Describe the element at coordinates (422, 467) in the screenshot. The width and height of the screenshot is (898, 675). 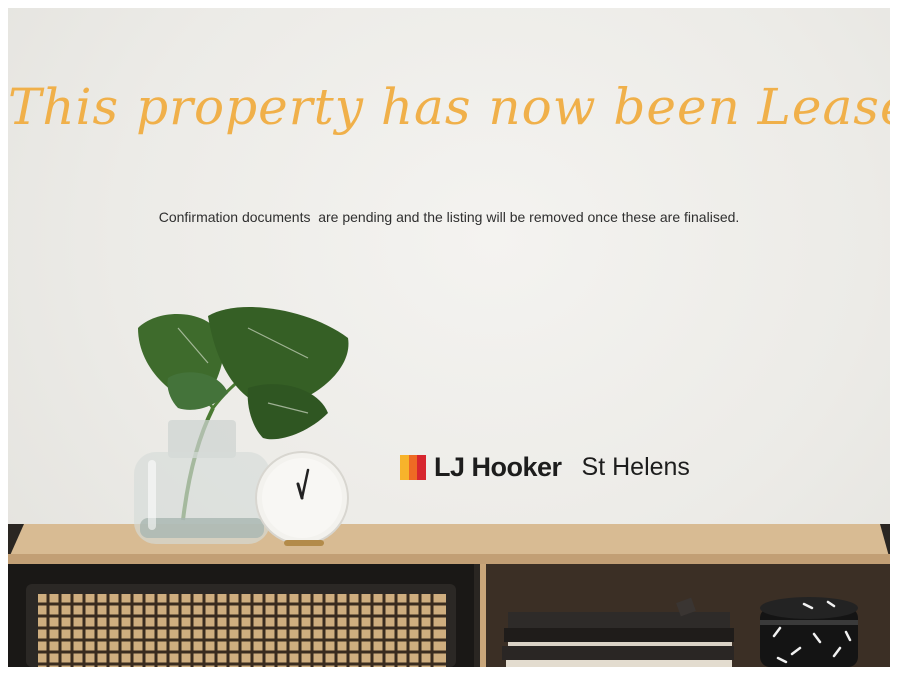
I see `brand-stripe-red` at that location.